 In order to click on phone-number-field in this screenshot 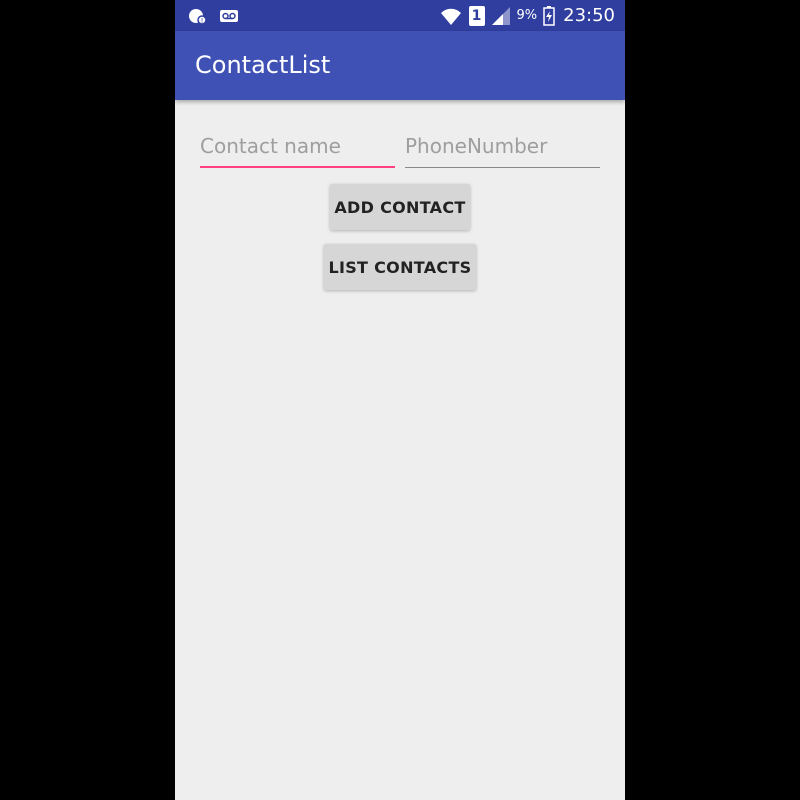, I will do `click(502, 148)`.